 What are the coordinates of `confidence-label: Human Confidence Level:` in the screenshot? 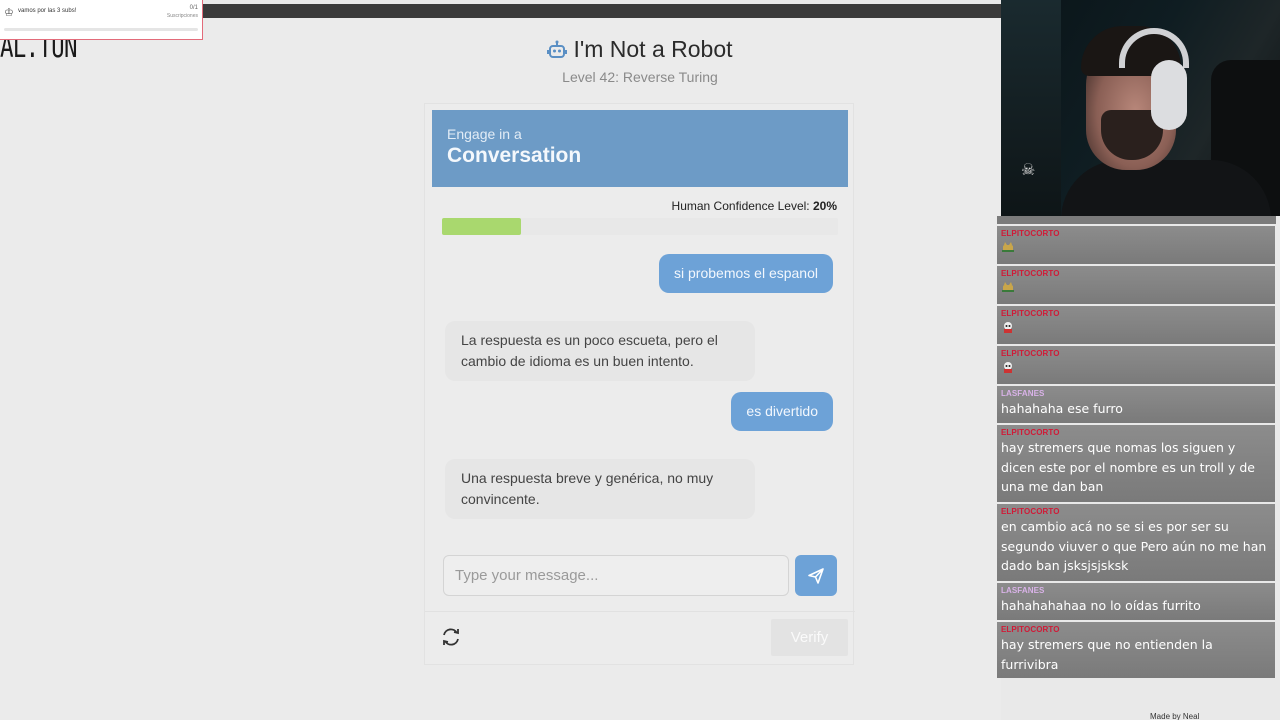 It's located at (740, 206).